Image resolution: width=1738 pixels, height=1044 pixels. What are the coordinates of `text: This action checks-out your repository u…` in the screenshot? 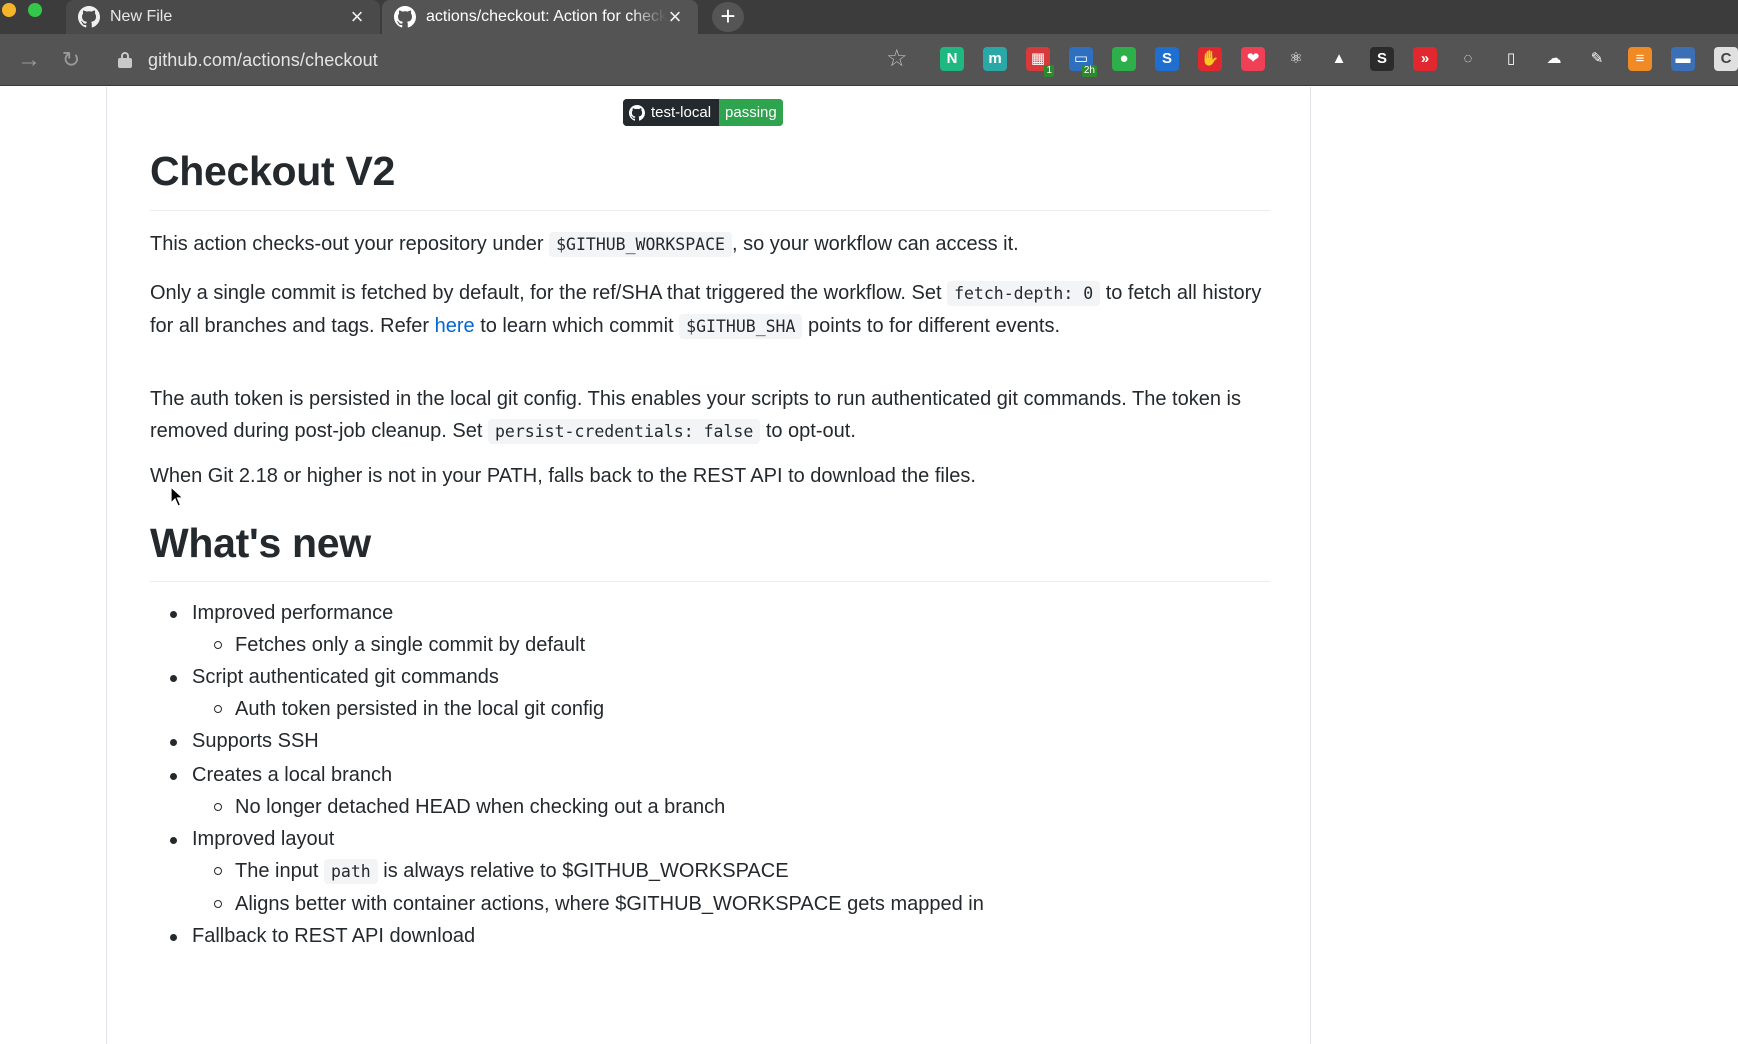 It's located at (350, 244).